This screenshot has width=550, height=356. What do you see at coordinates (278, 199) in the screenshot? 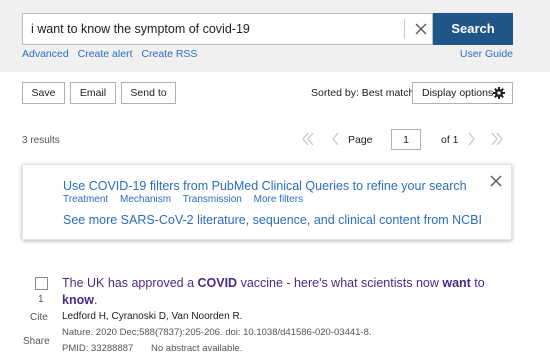
I see `filter-more: More filters` at bounding box center [278, 199].